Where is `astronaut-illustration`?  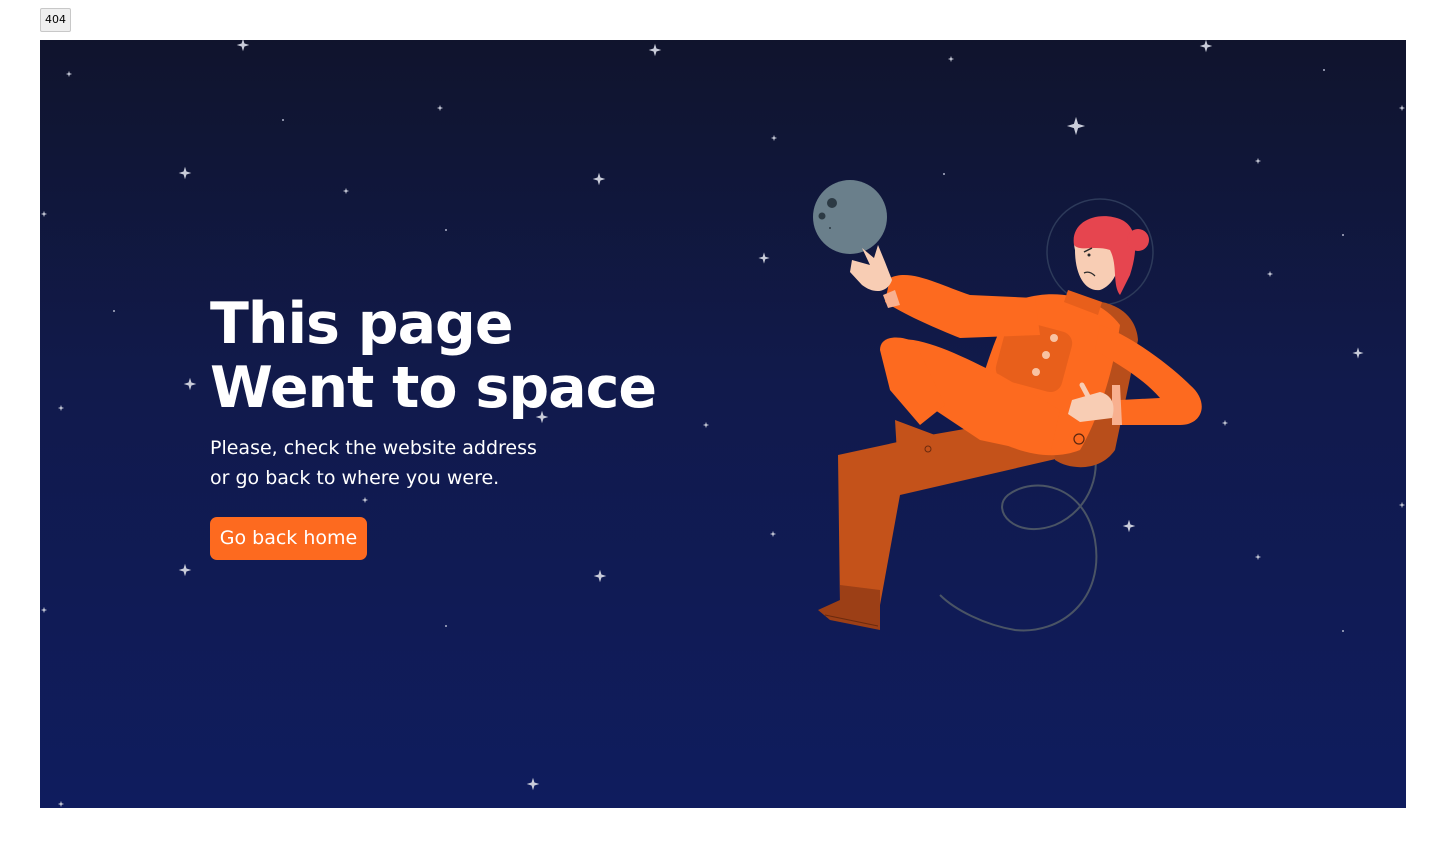 astronaut-illustration is located at coordinates (1007, 406).